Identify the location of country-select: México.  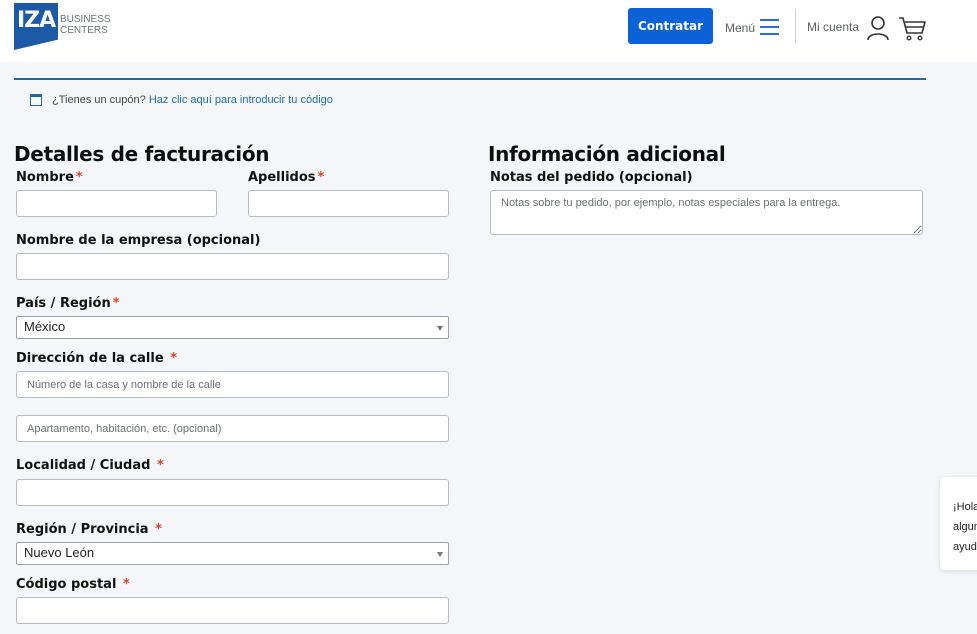
(232, 327).